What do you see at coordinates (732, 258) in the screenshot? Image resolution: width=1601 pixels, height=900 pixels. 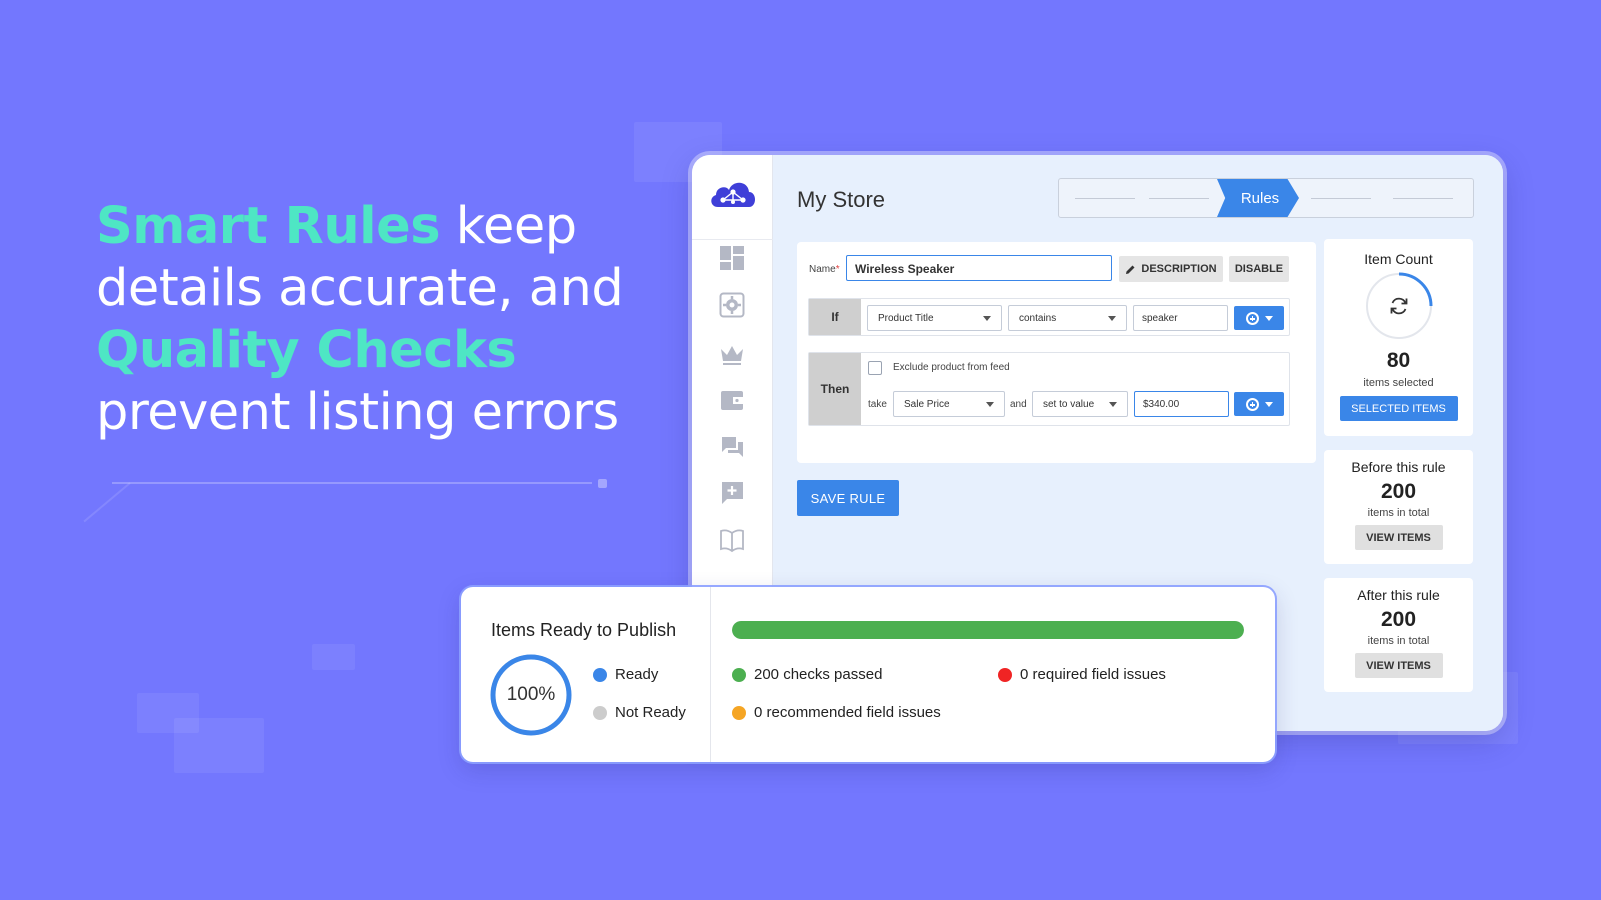 I see `dashboard-icon` at bounding box center [732, 258].